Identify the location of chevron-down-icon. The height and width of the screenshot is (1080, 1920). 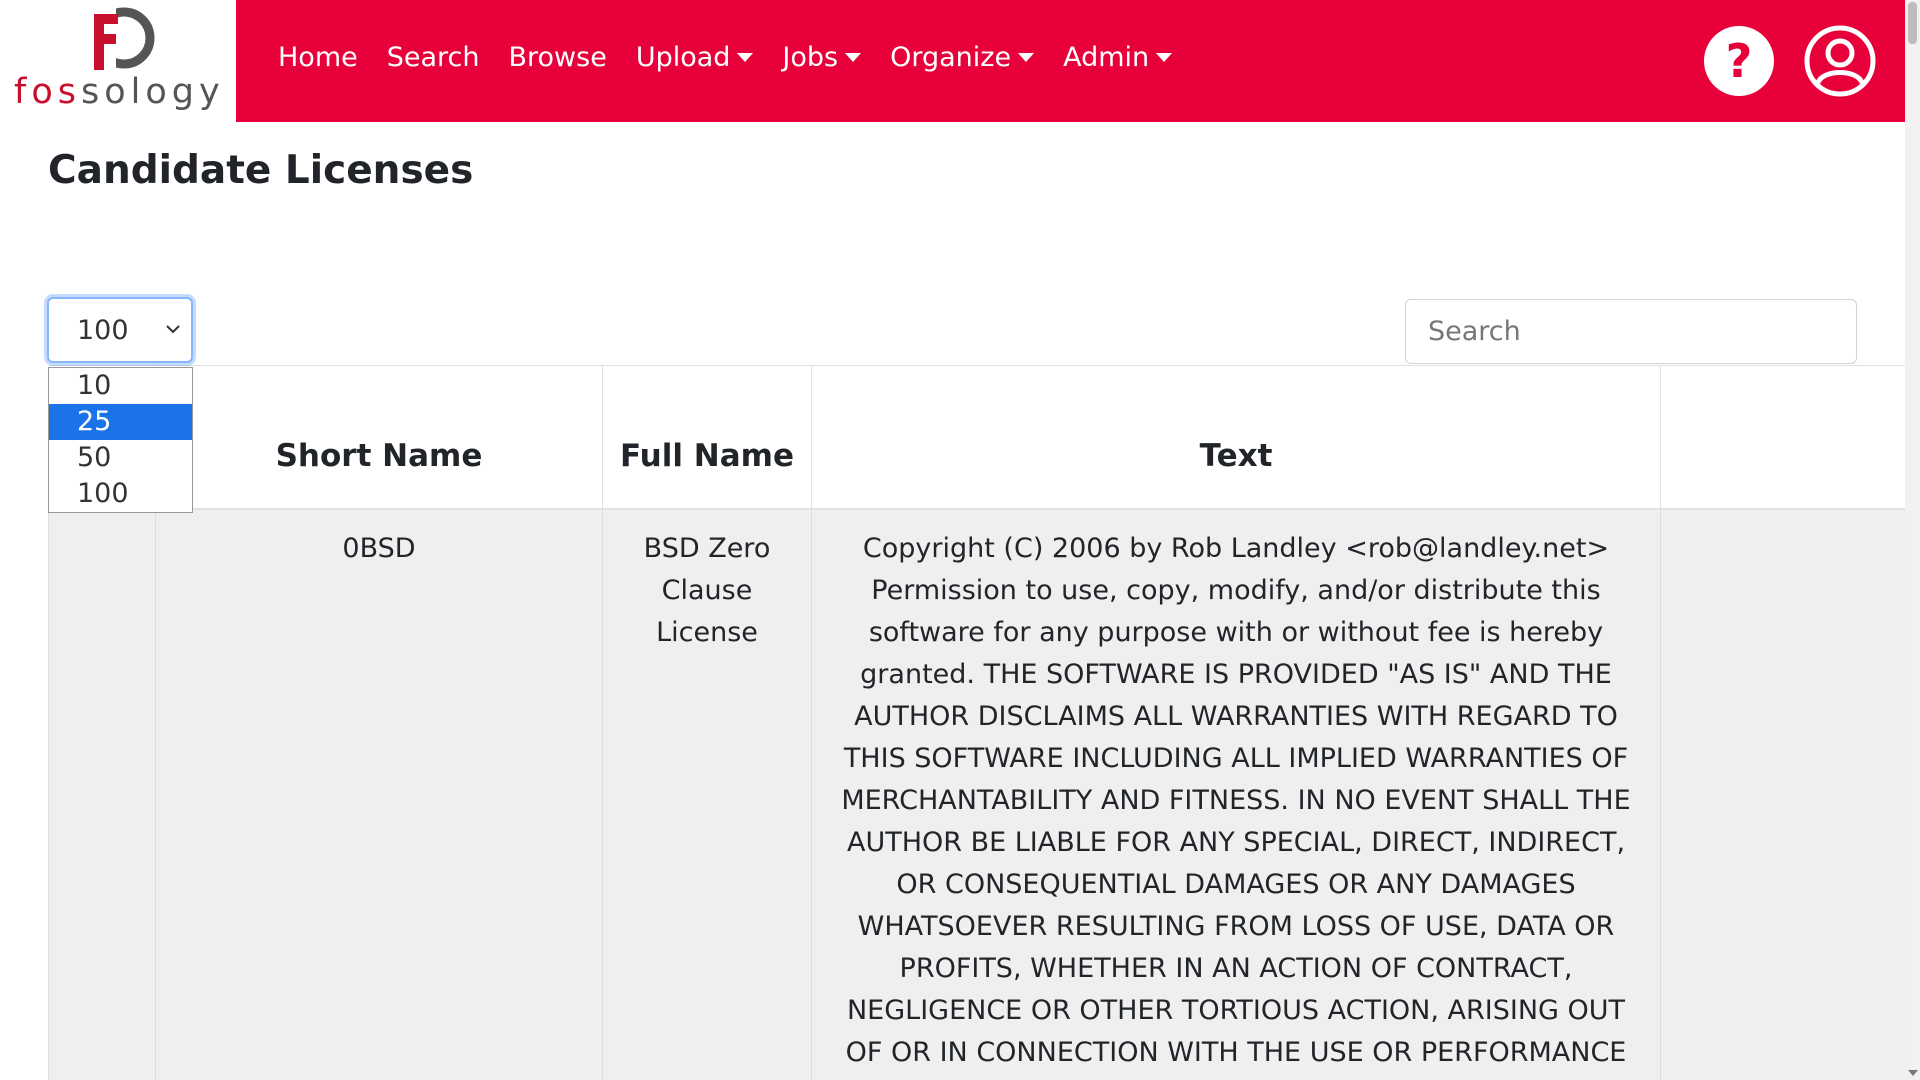
(173, 329).